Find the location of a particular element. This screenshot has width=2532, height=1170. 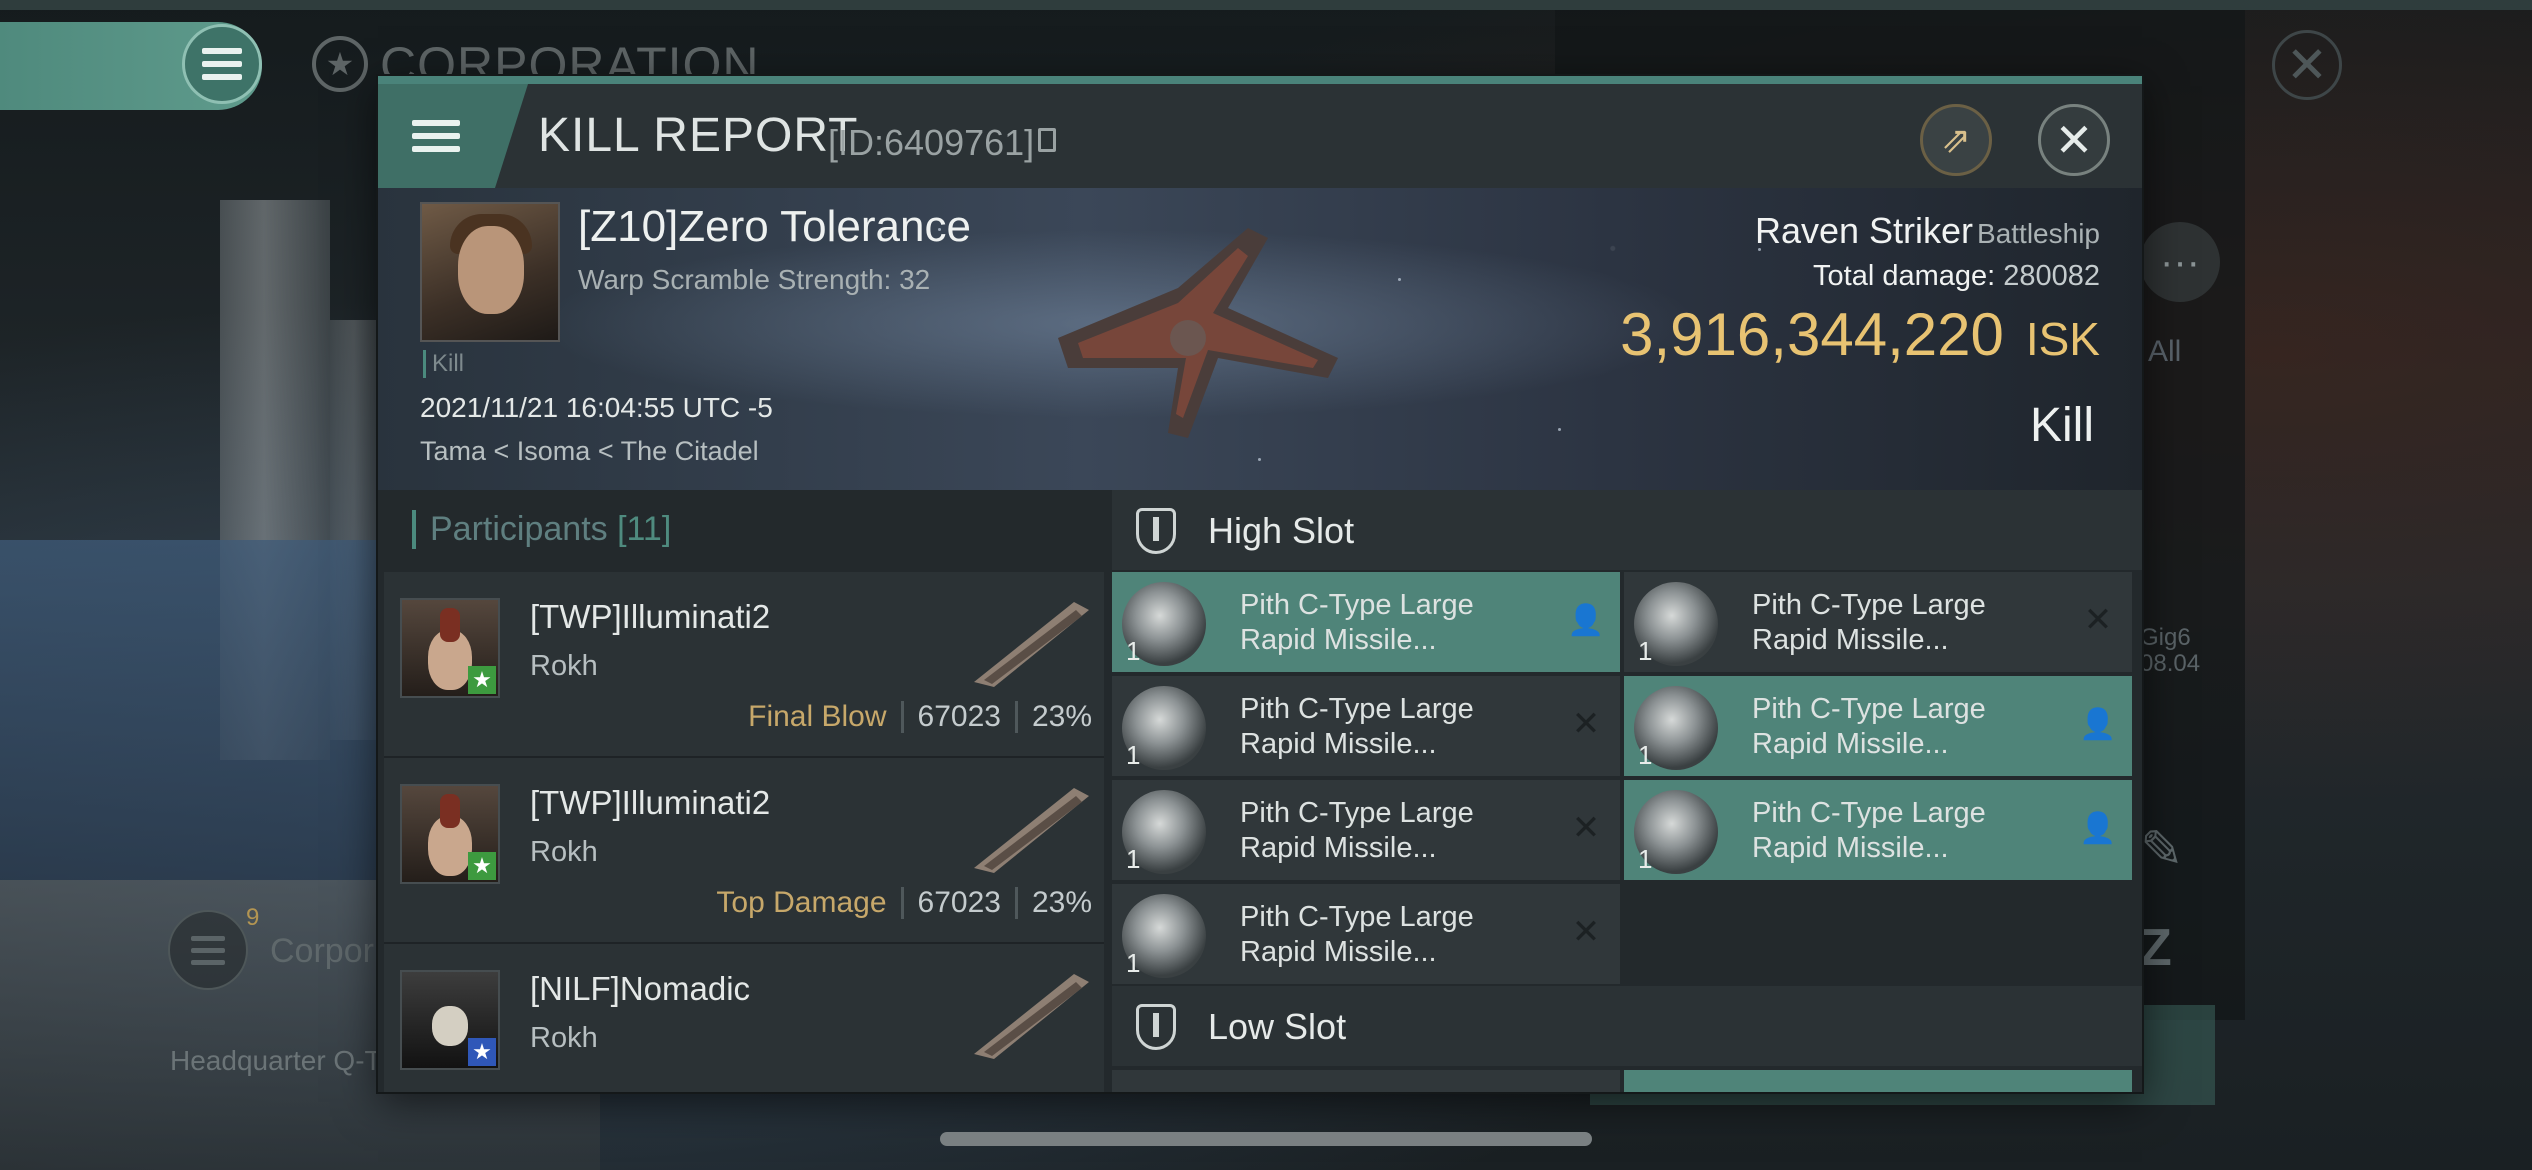

corporation-menu-button is located at coordinates (208, 950).